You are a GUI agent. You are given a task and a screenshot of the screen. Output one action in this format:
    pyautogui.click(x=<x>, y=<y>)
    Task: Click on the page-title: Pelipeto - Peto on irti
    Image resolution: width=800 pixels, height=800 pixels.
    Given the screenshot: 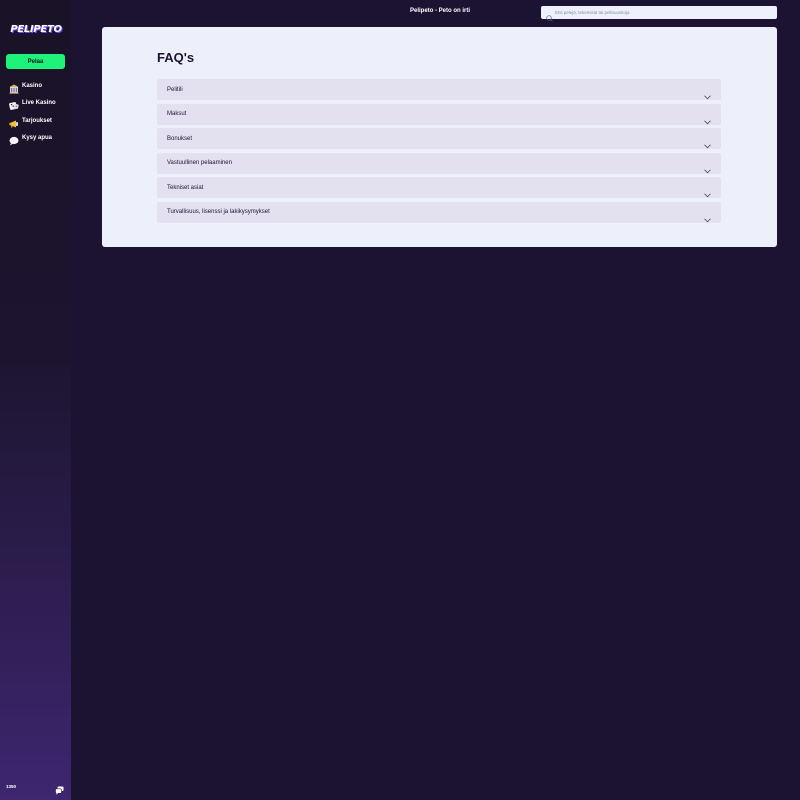 What is the action you would take?
    pyautogui.click(x=439, y=11)
    